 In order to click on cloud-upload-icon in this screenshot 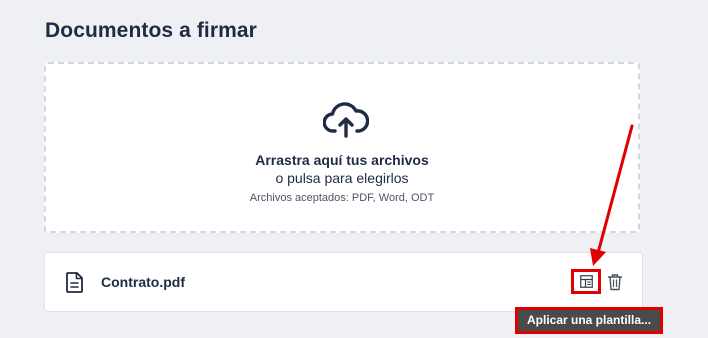, I will do `click(346, 120)`.